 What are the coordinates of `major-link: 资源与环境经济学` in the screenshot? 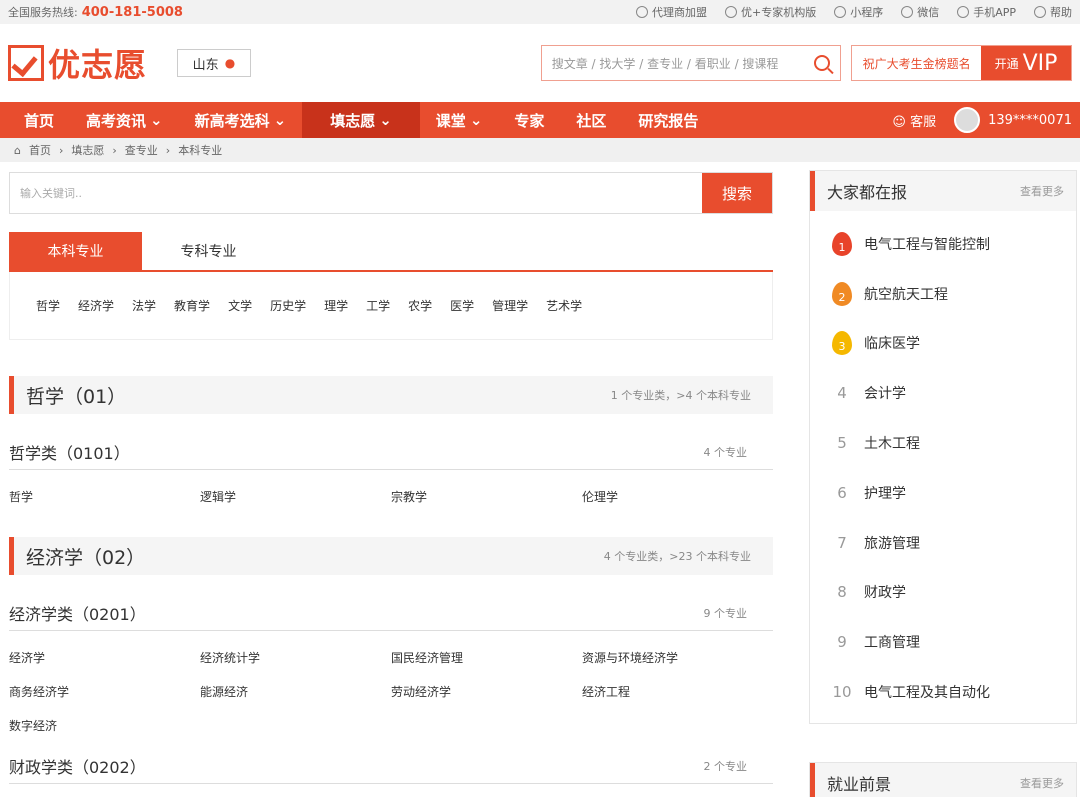 It's located at (677, 657).